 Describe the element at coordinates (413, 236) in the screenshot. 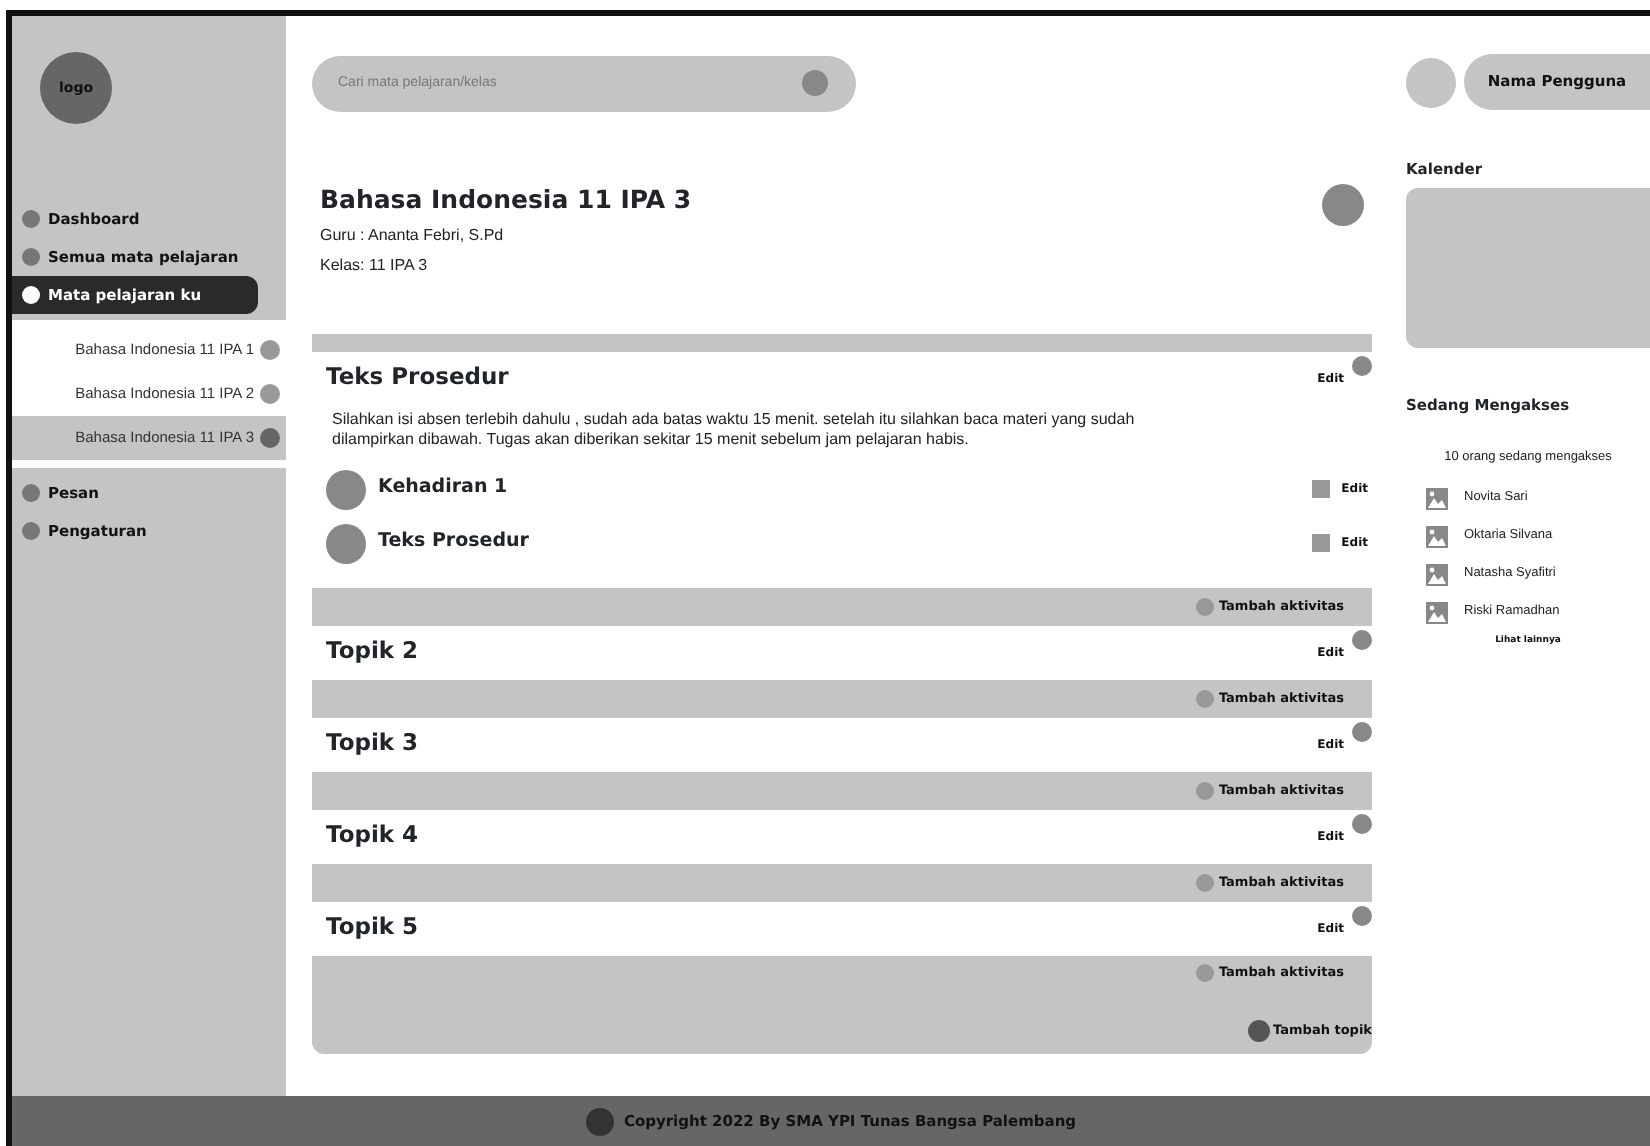

I see `teacher-text: Guru : Ananta Febri, S.Pd` at that location.